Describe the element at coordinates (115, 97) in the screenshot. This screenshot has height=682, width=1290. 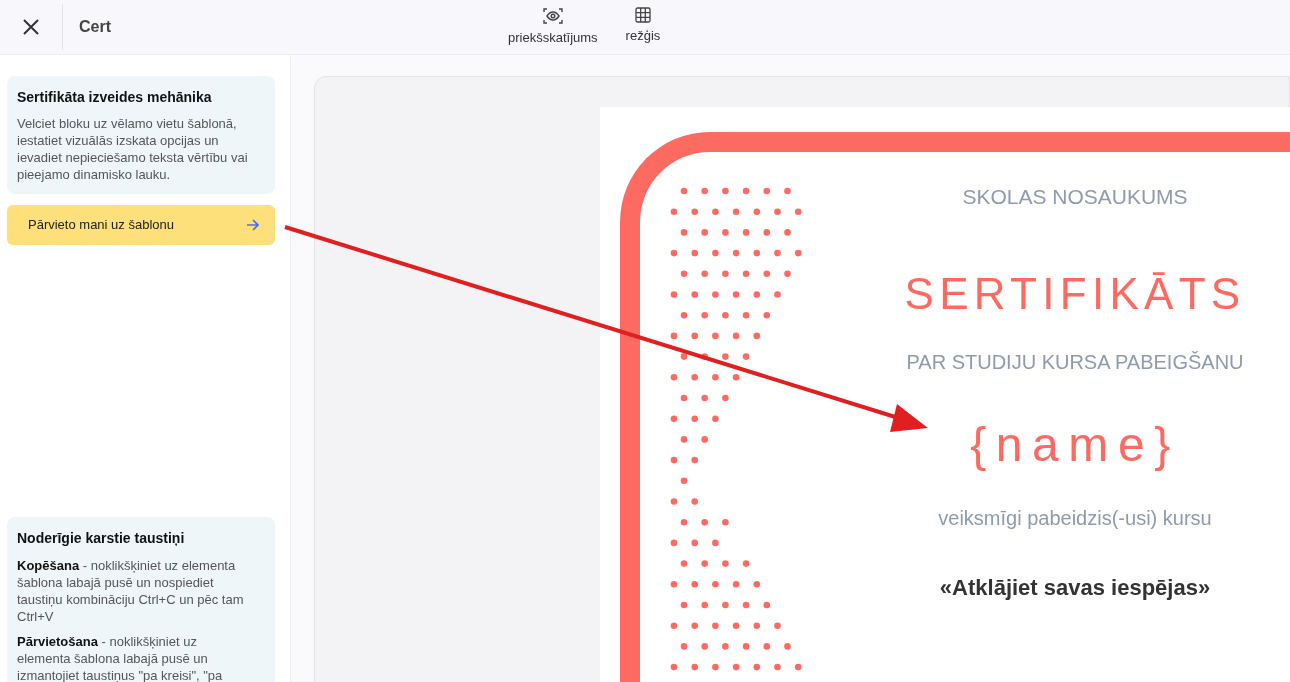
I see `info-title: Sertifikāta izveides mehānika` at that location.